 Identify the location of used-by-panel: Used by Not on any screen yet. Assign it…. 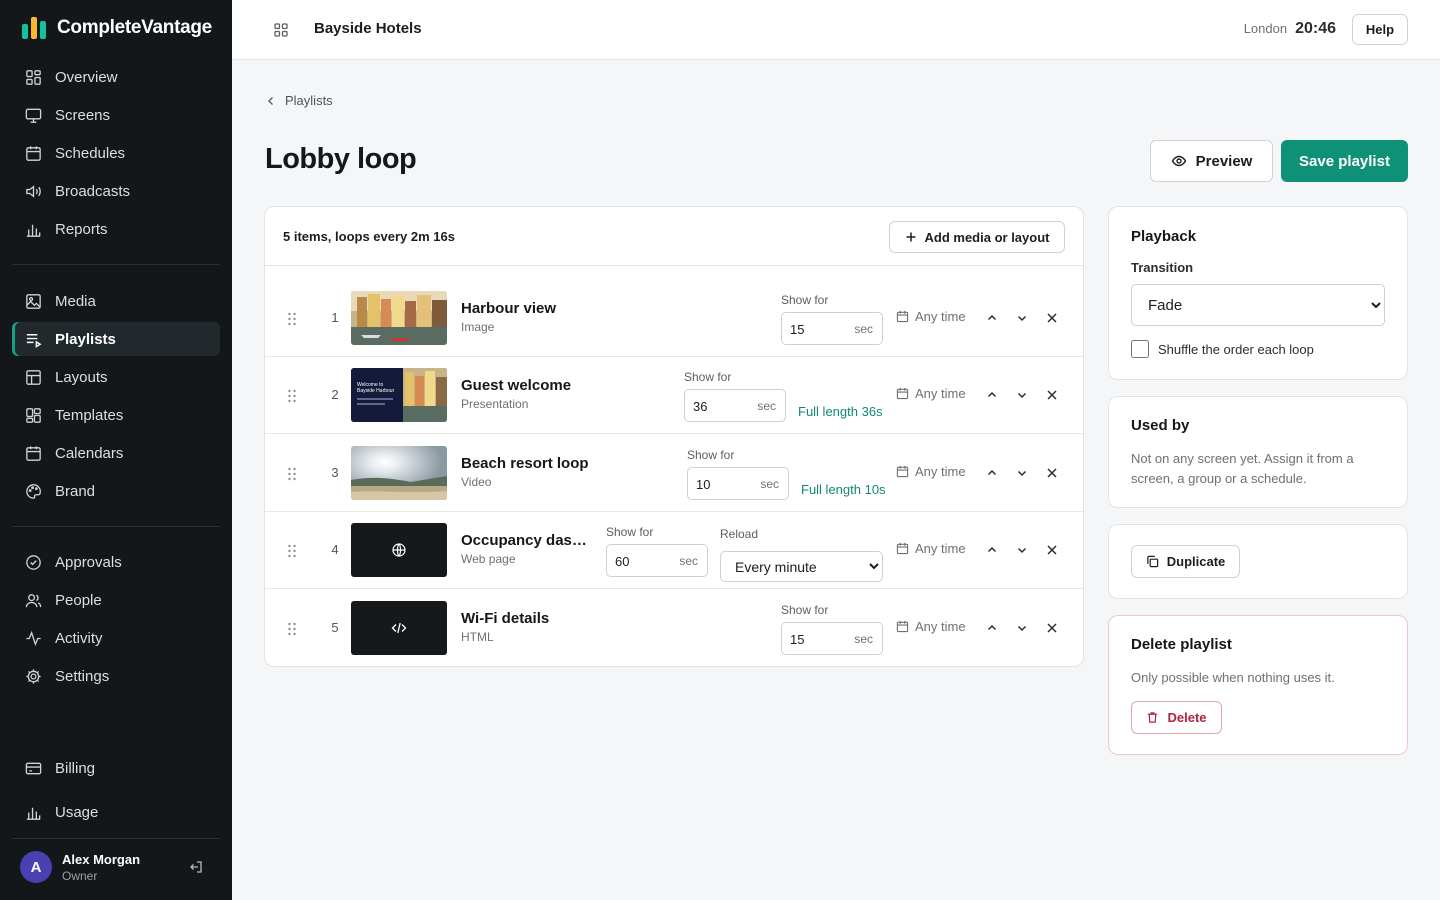
(1258, 452).